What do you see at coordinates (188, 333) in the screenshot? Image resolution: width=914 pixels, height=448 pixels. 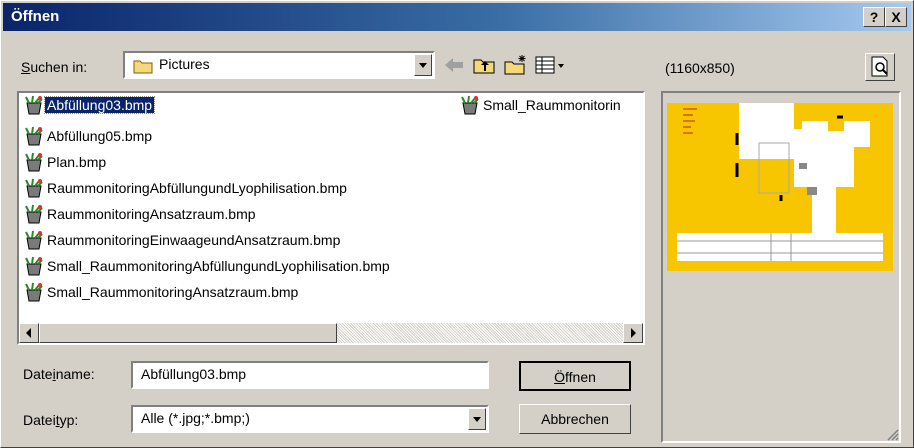 I see `scrollbar-thumb` at bounding box center [188, 333].